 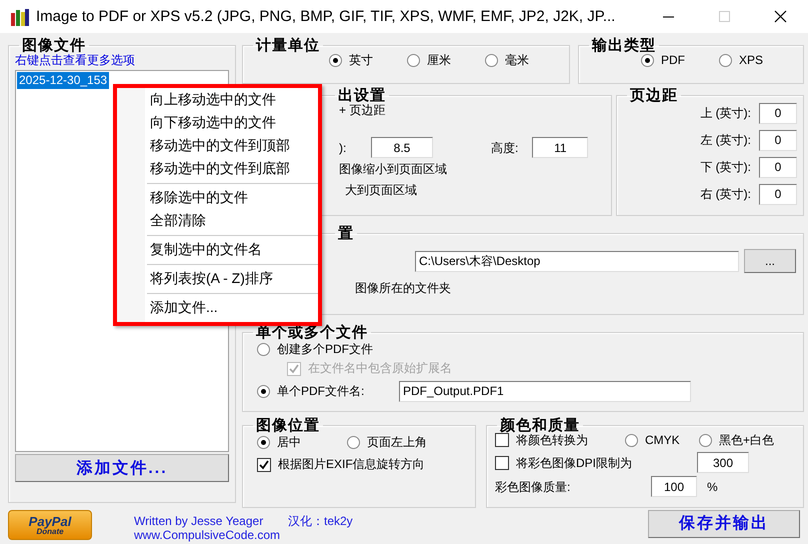 I want to click on margin-label: 左 (英寸):, so click(x=725, y=140).